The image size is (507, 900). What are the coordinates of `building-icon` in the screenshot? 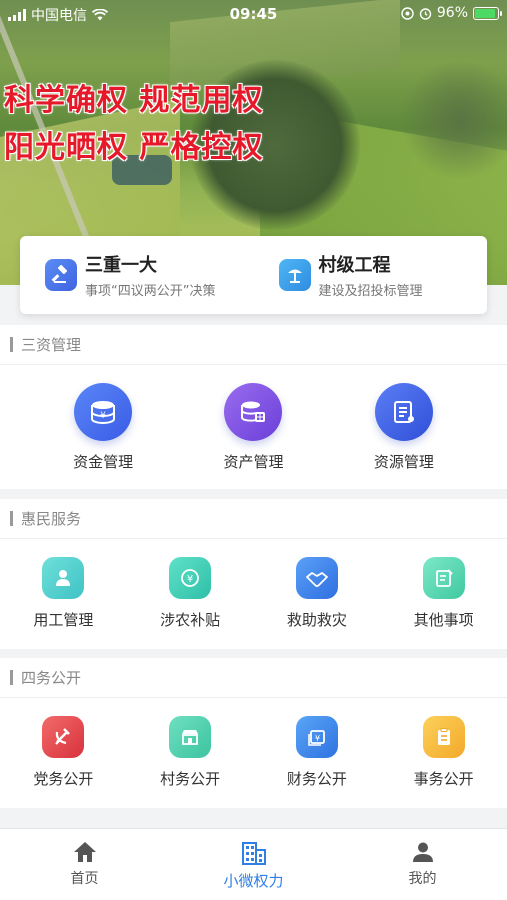 It's located at (253, 853).